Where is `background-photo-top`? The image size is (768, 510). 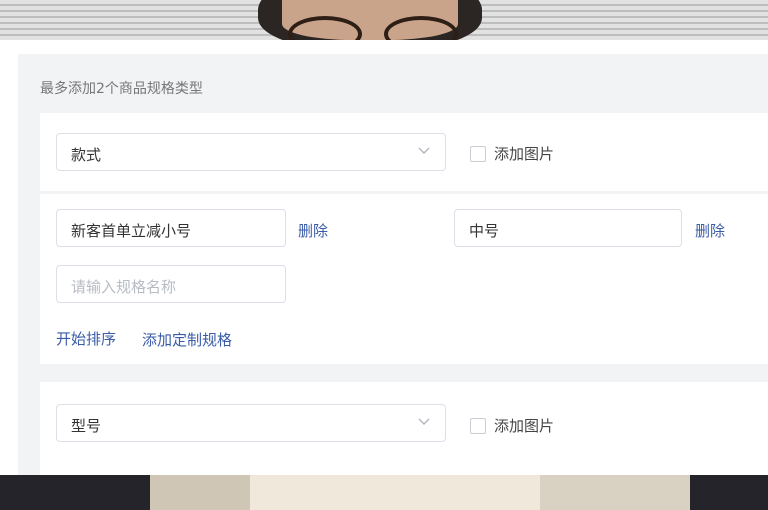 background-photo-top is located at coordinates (384, 26).